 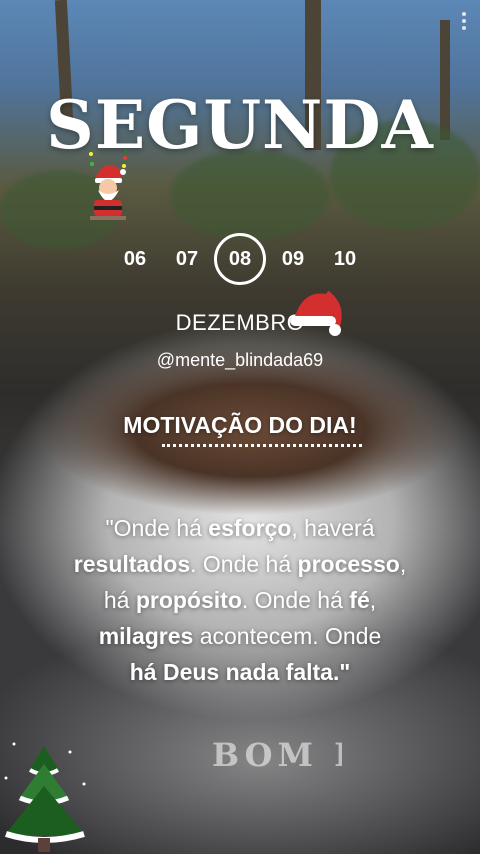 I want to click on santa-sticker-icon, so click(x=108, y=185).